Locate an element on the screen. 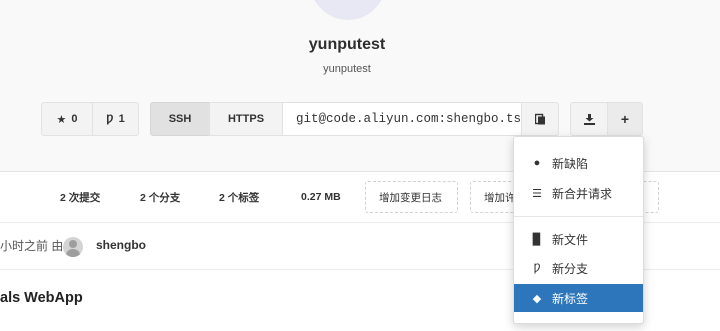 The height and width of the screenshot is (331, 720). clipboard-icon is located at coordinates (539, 119).